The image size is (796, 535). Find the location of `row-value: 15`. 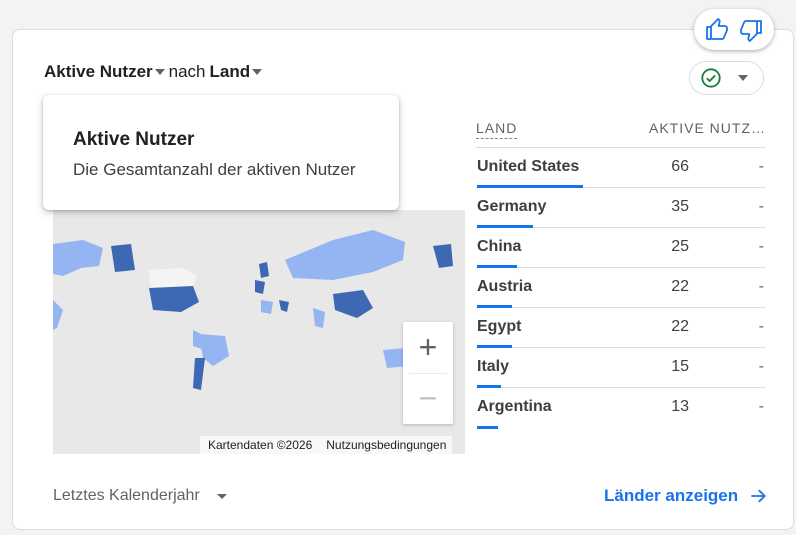

row-value: 15 is located at coordinates (680, 366).